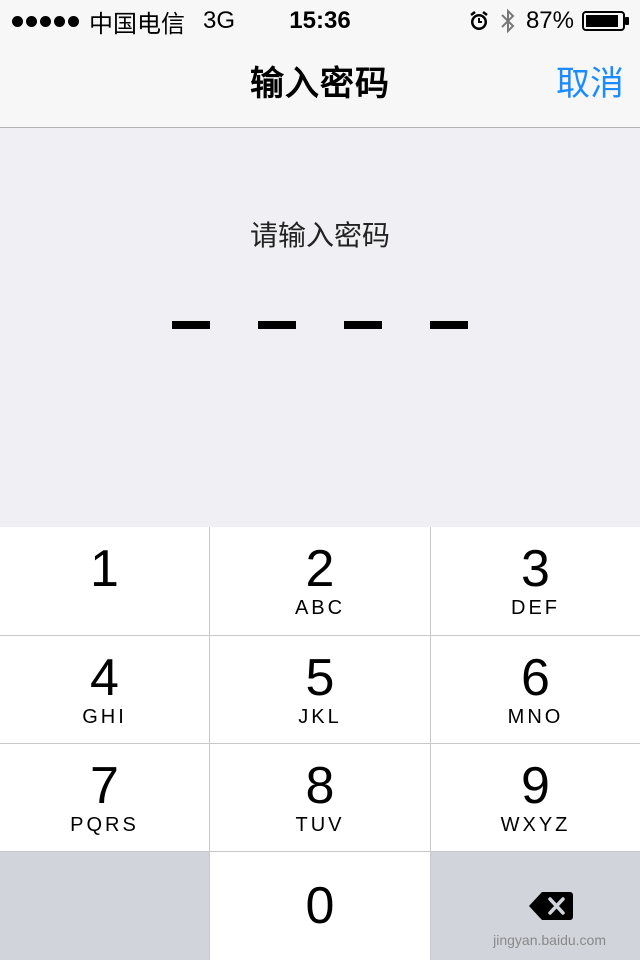  I want to click on key-letters: GHI, so click(104, 717).